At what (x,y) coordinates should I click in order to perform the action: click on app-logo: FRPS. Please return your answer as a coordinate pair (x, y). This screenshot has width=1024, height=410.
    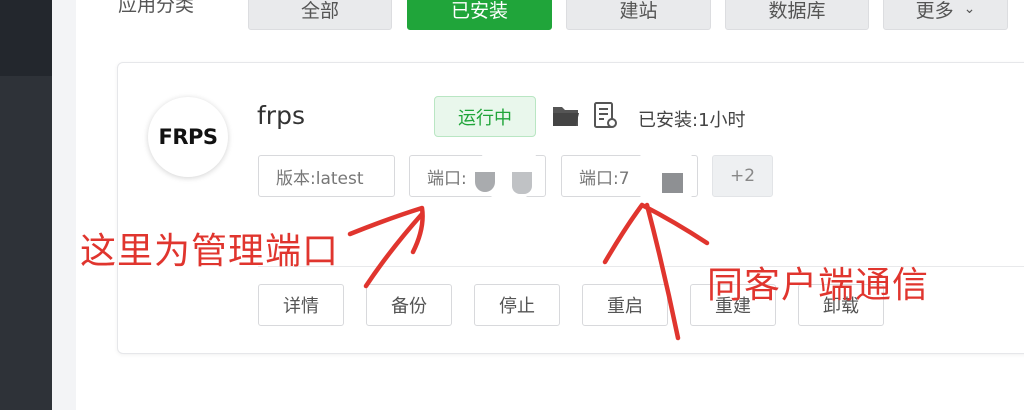
    Looking at the image, I should click on (188, 137).